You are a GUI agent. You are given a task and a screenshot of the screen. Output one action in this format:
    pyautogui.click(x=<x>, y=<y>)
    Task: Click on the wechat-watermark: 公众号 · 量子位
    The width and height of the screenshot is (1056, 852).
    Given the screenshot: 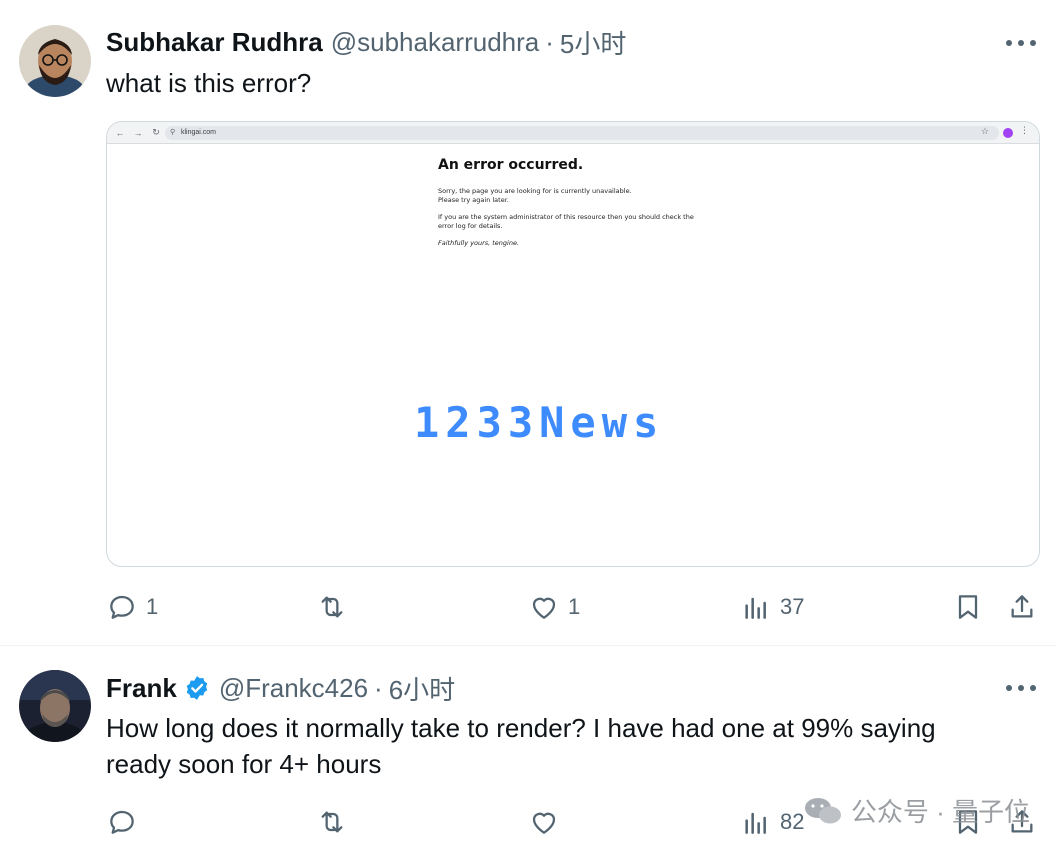 What is the action you would take?
    pyautogui.click(x=916, y=810)
    